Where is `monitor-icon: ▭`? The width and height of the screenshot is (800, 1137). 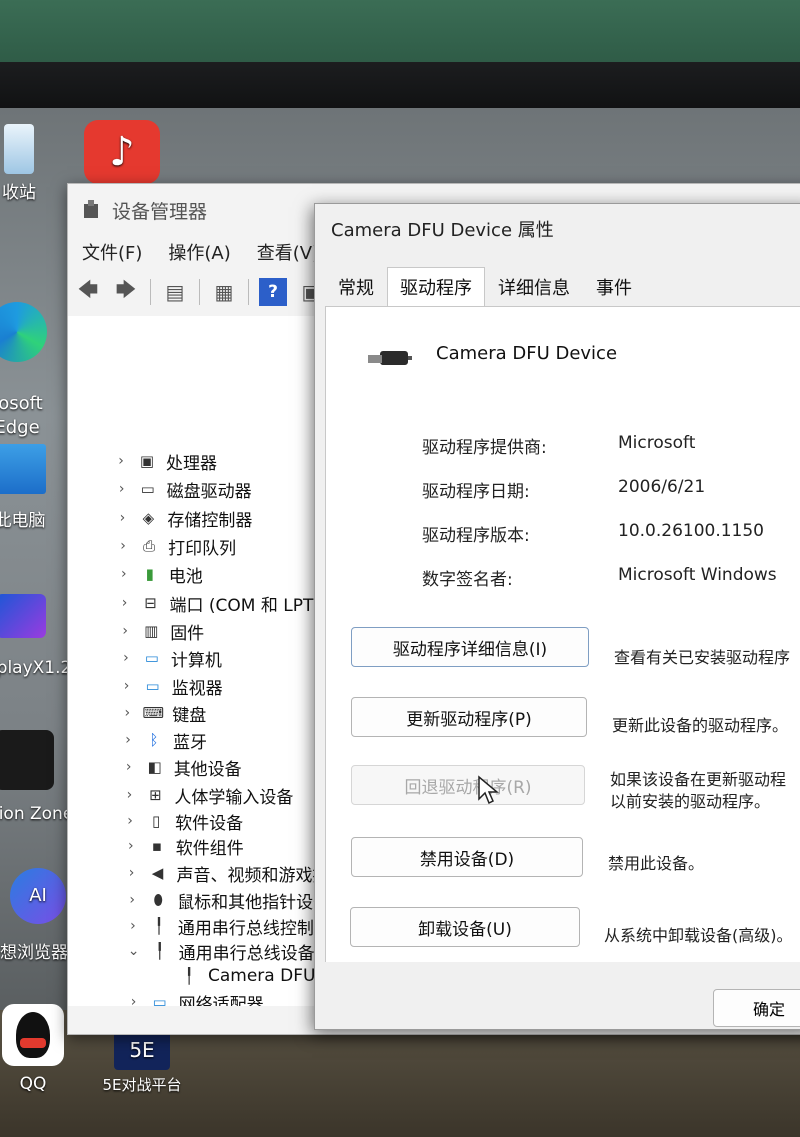 monitor-icon: ▭ is located at coordinates (152, 686).